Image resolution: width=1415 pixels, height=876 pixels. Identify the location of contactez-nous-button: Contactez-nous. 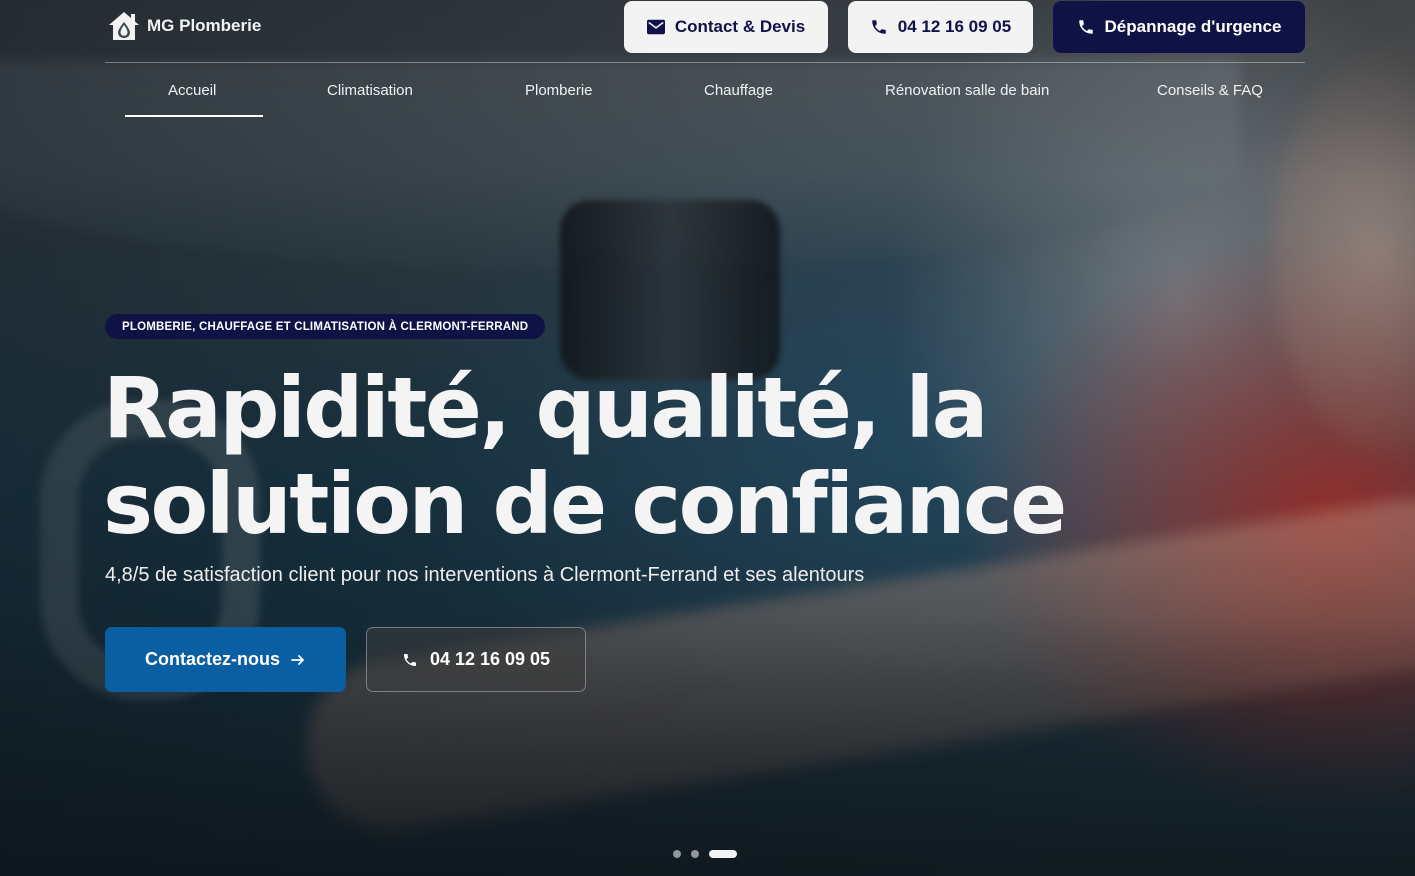
(225, 659).